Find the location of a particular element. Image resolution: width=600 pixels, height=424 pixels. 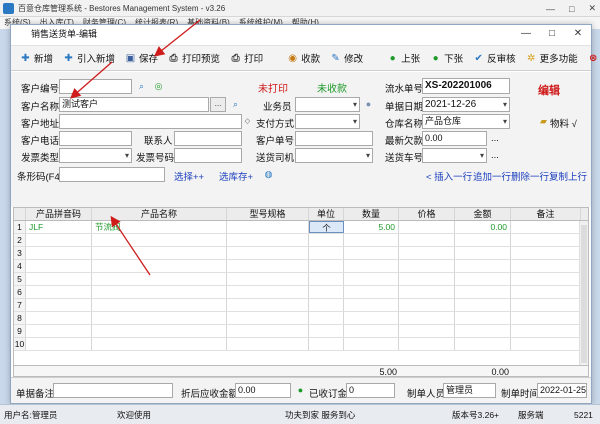

barcode-input is located at coordinates (112, 174).